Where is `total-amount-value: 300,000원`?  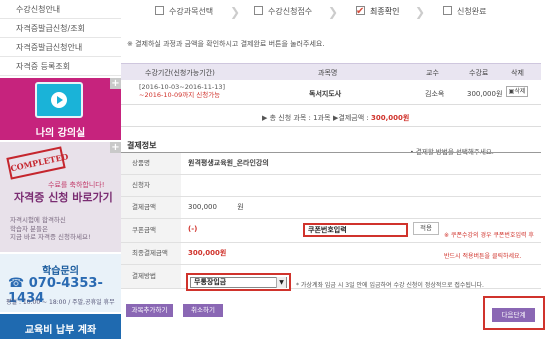 total-amount-value: 300,000원 is located at coordinates (390, 118).